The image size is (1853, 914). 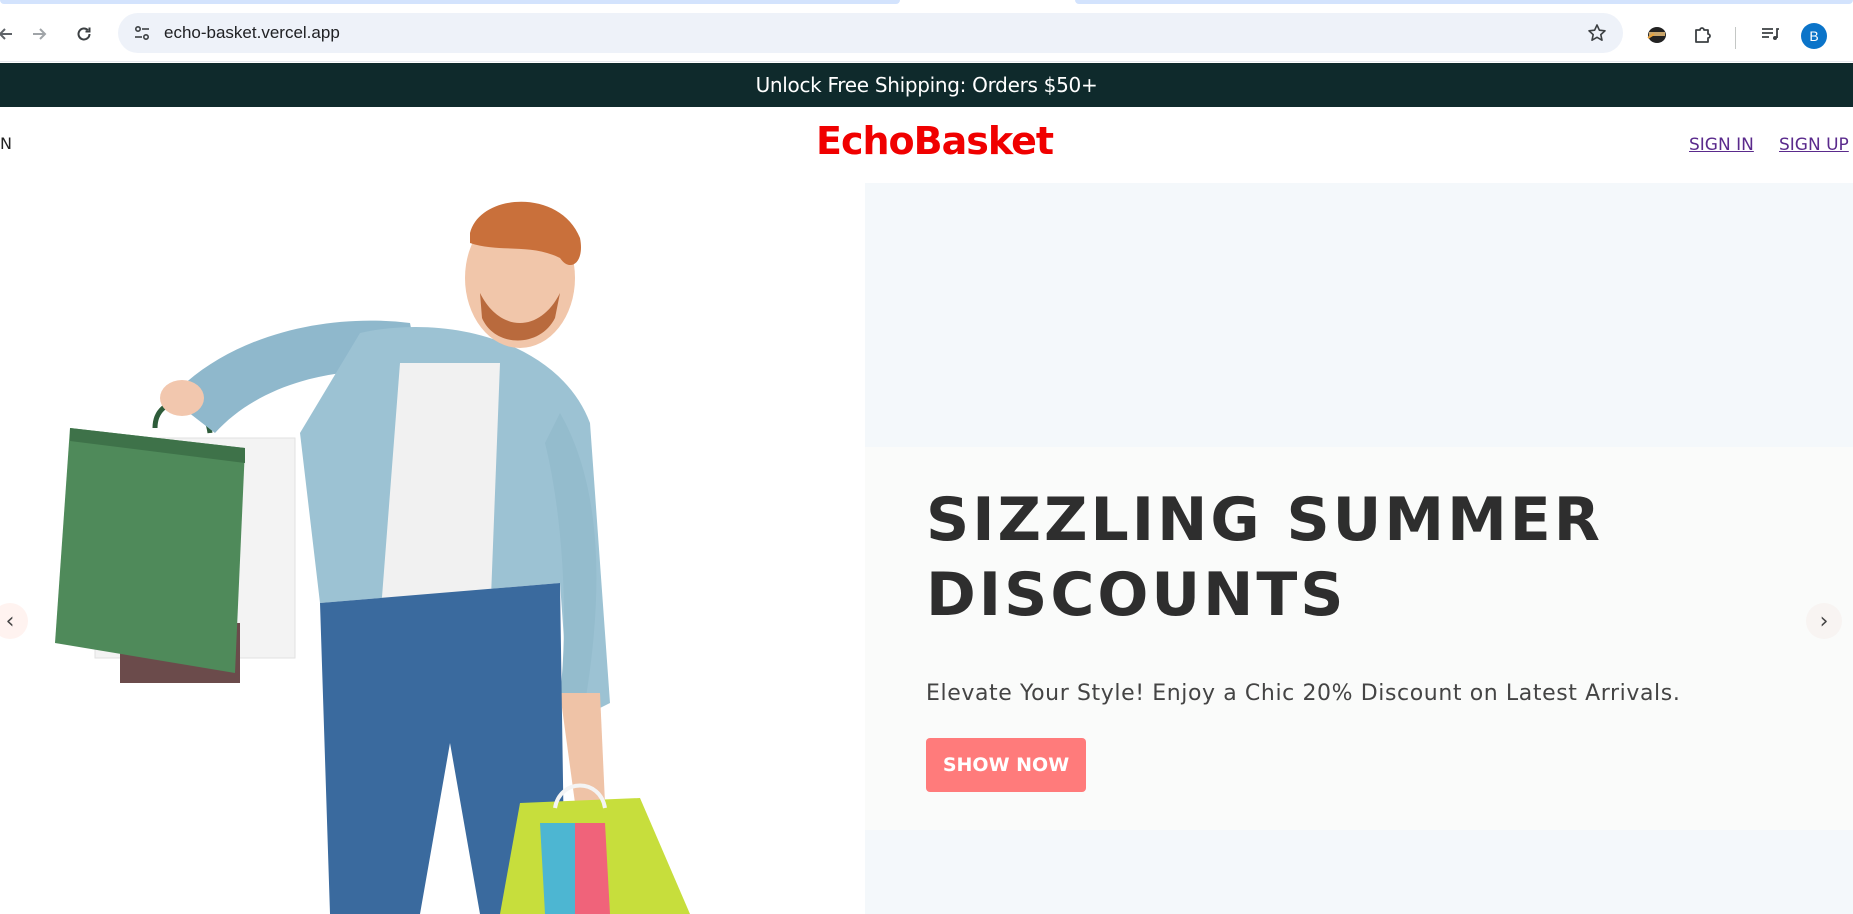 I want to click on url-text: echo-basket.vercel.app, so click(x=252, y=33).